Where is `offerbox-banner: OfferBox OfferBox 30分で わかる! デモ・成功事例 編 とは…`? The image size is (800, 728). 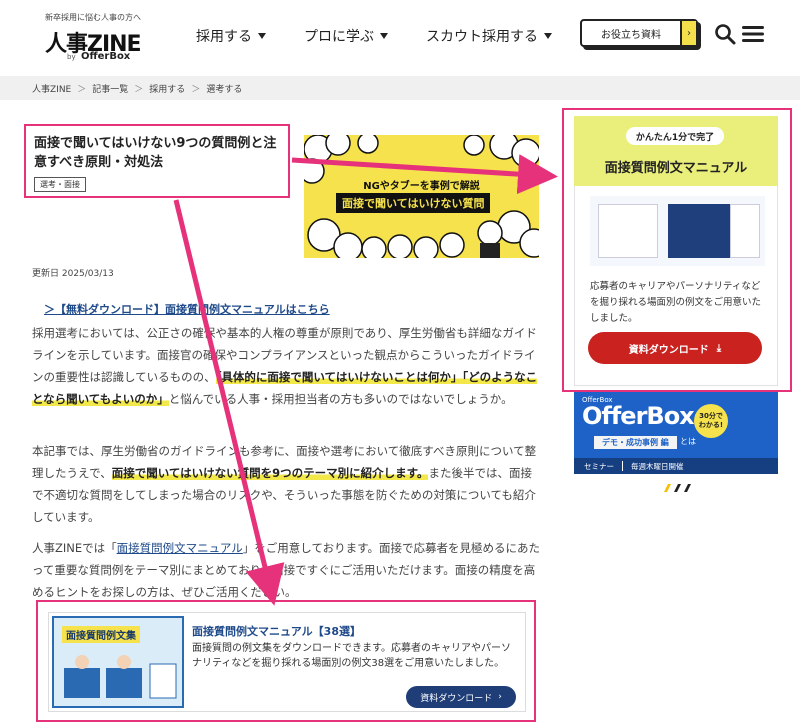
offerbox-banner: OfferBox OfferBox 30分で わかる! デモ・成功事例 編 とは… is located at coordinates (676, 433).